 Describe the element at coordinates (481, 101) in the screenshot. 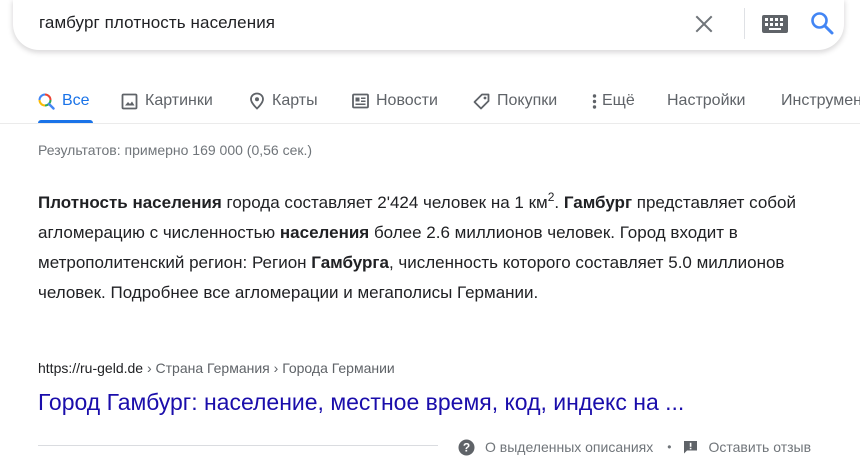

I see `tag-icon` at that location.